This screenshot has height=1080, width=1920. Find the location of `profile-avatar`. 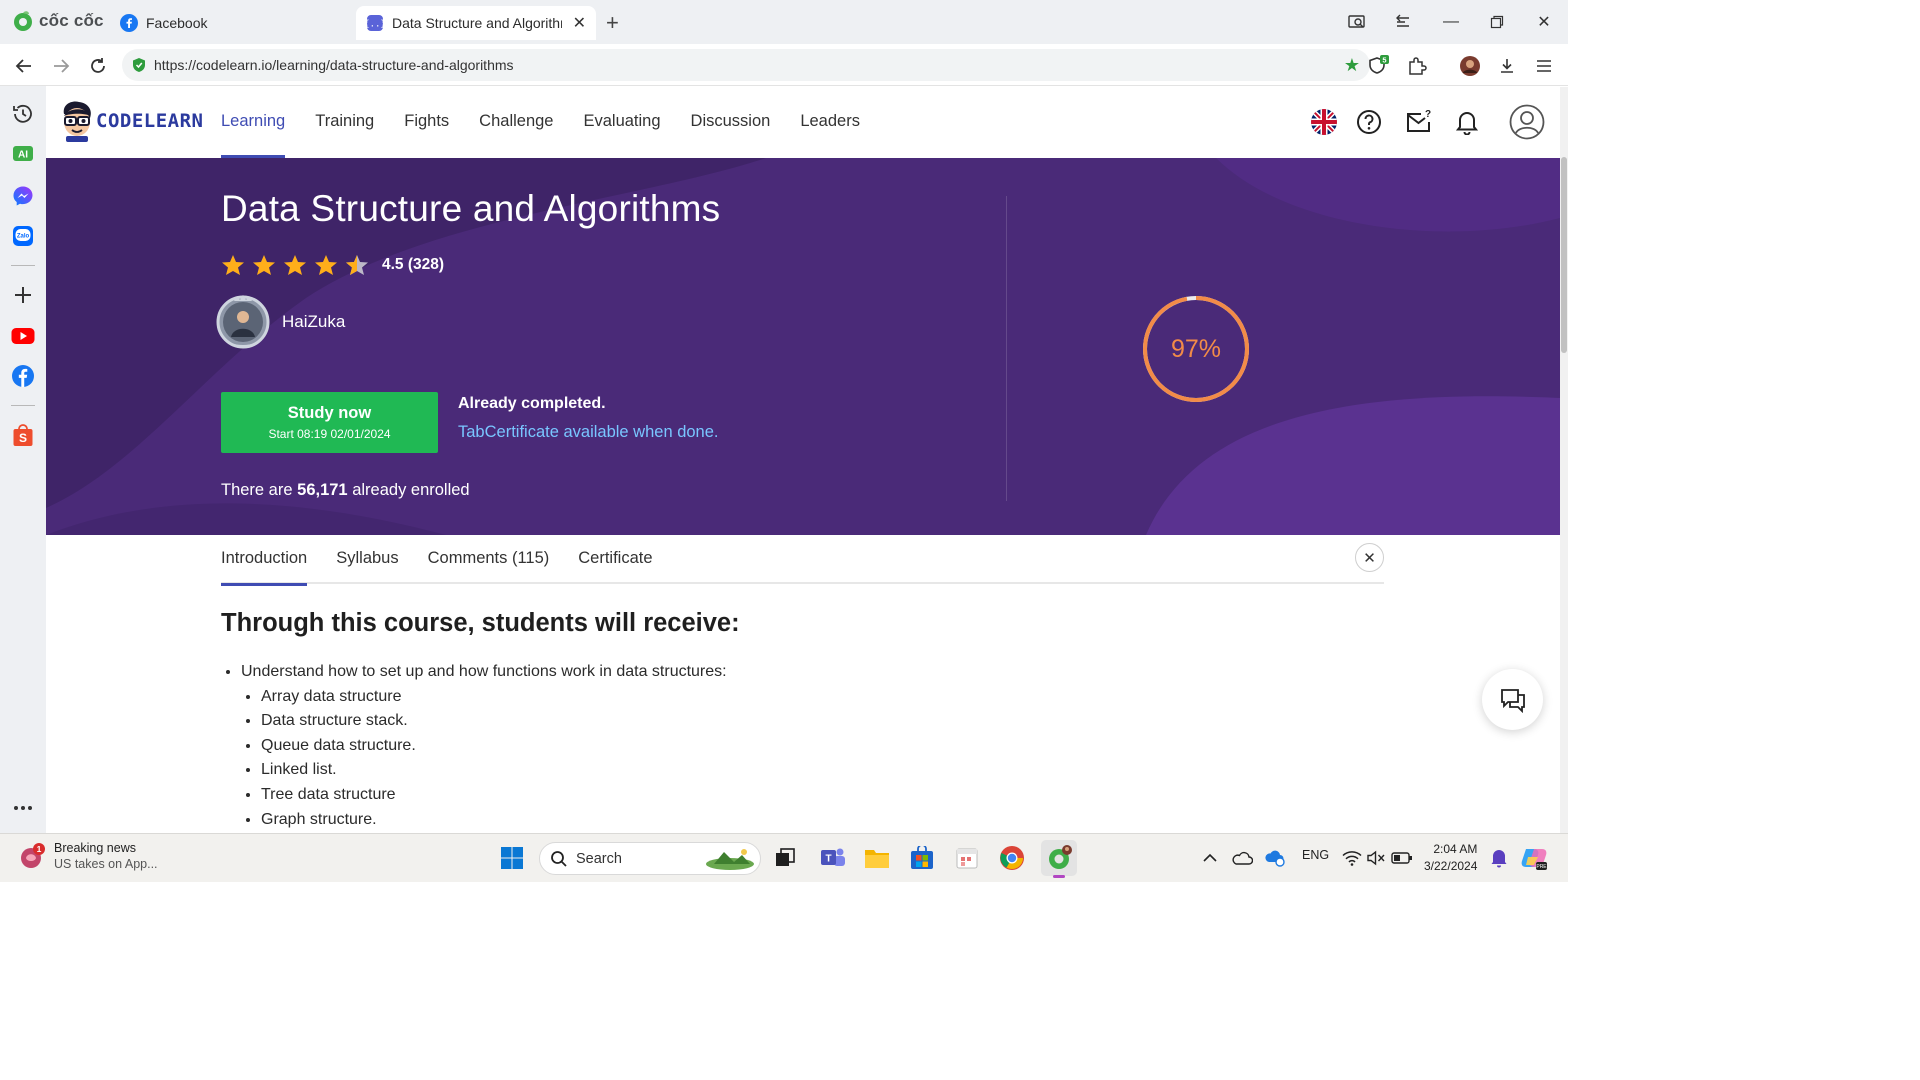

profile-avatar is located at coordinates (1470, 66).